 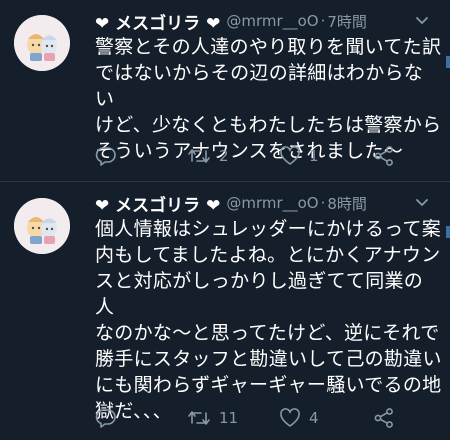 I want to click on retweet-button: 2, so click(x=208, y=156).